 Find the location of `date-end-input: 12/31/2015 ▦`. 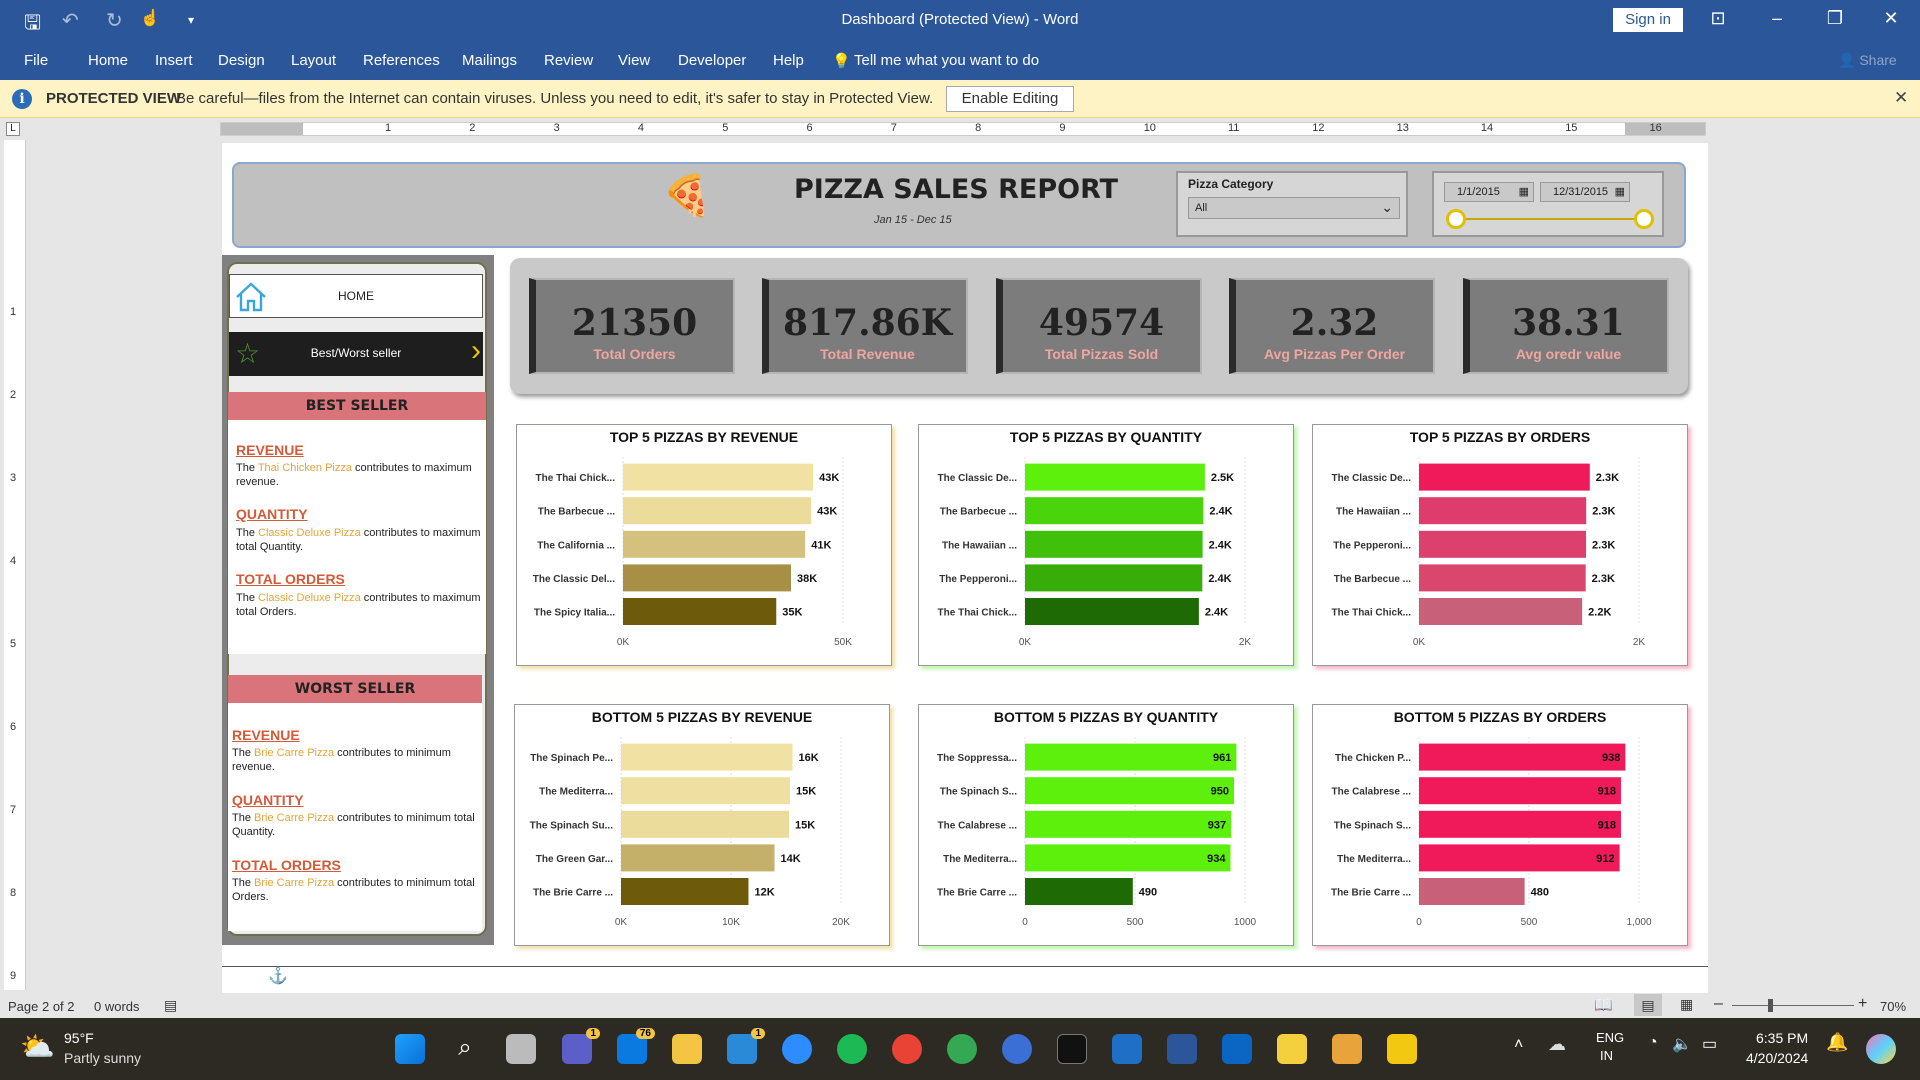

date-end-input: 12/31/2015 ▦ is located at coordinates (1585, 192).